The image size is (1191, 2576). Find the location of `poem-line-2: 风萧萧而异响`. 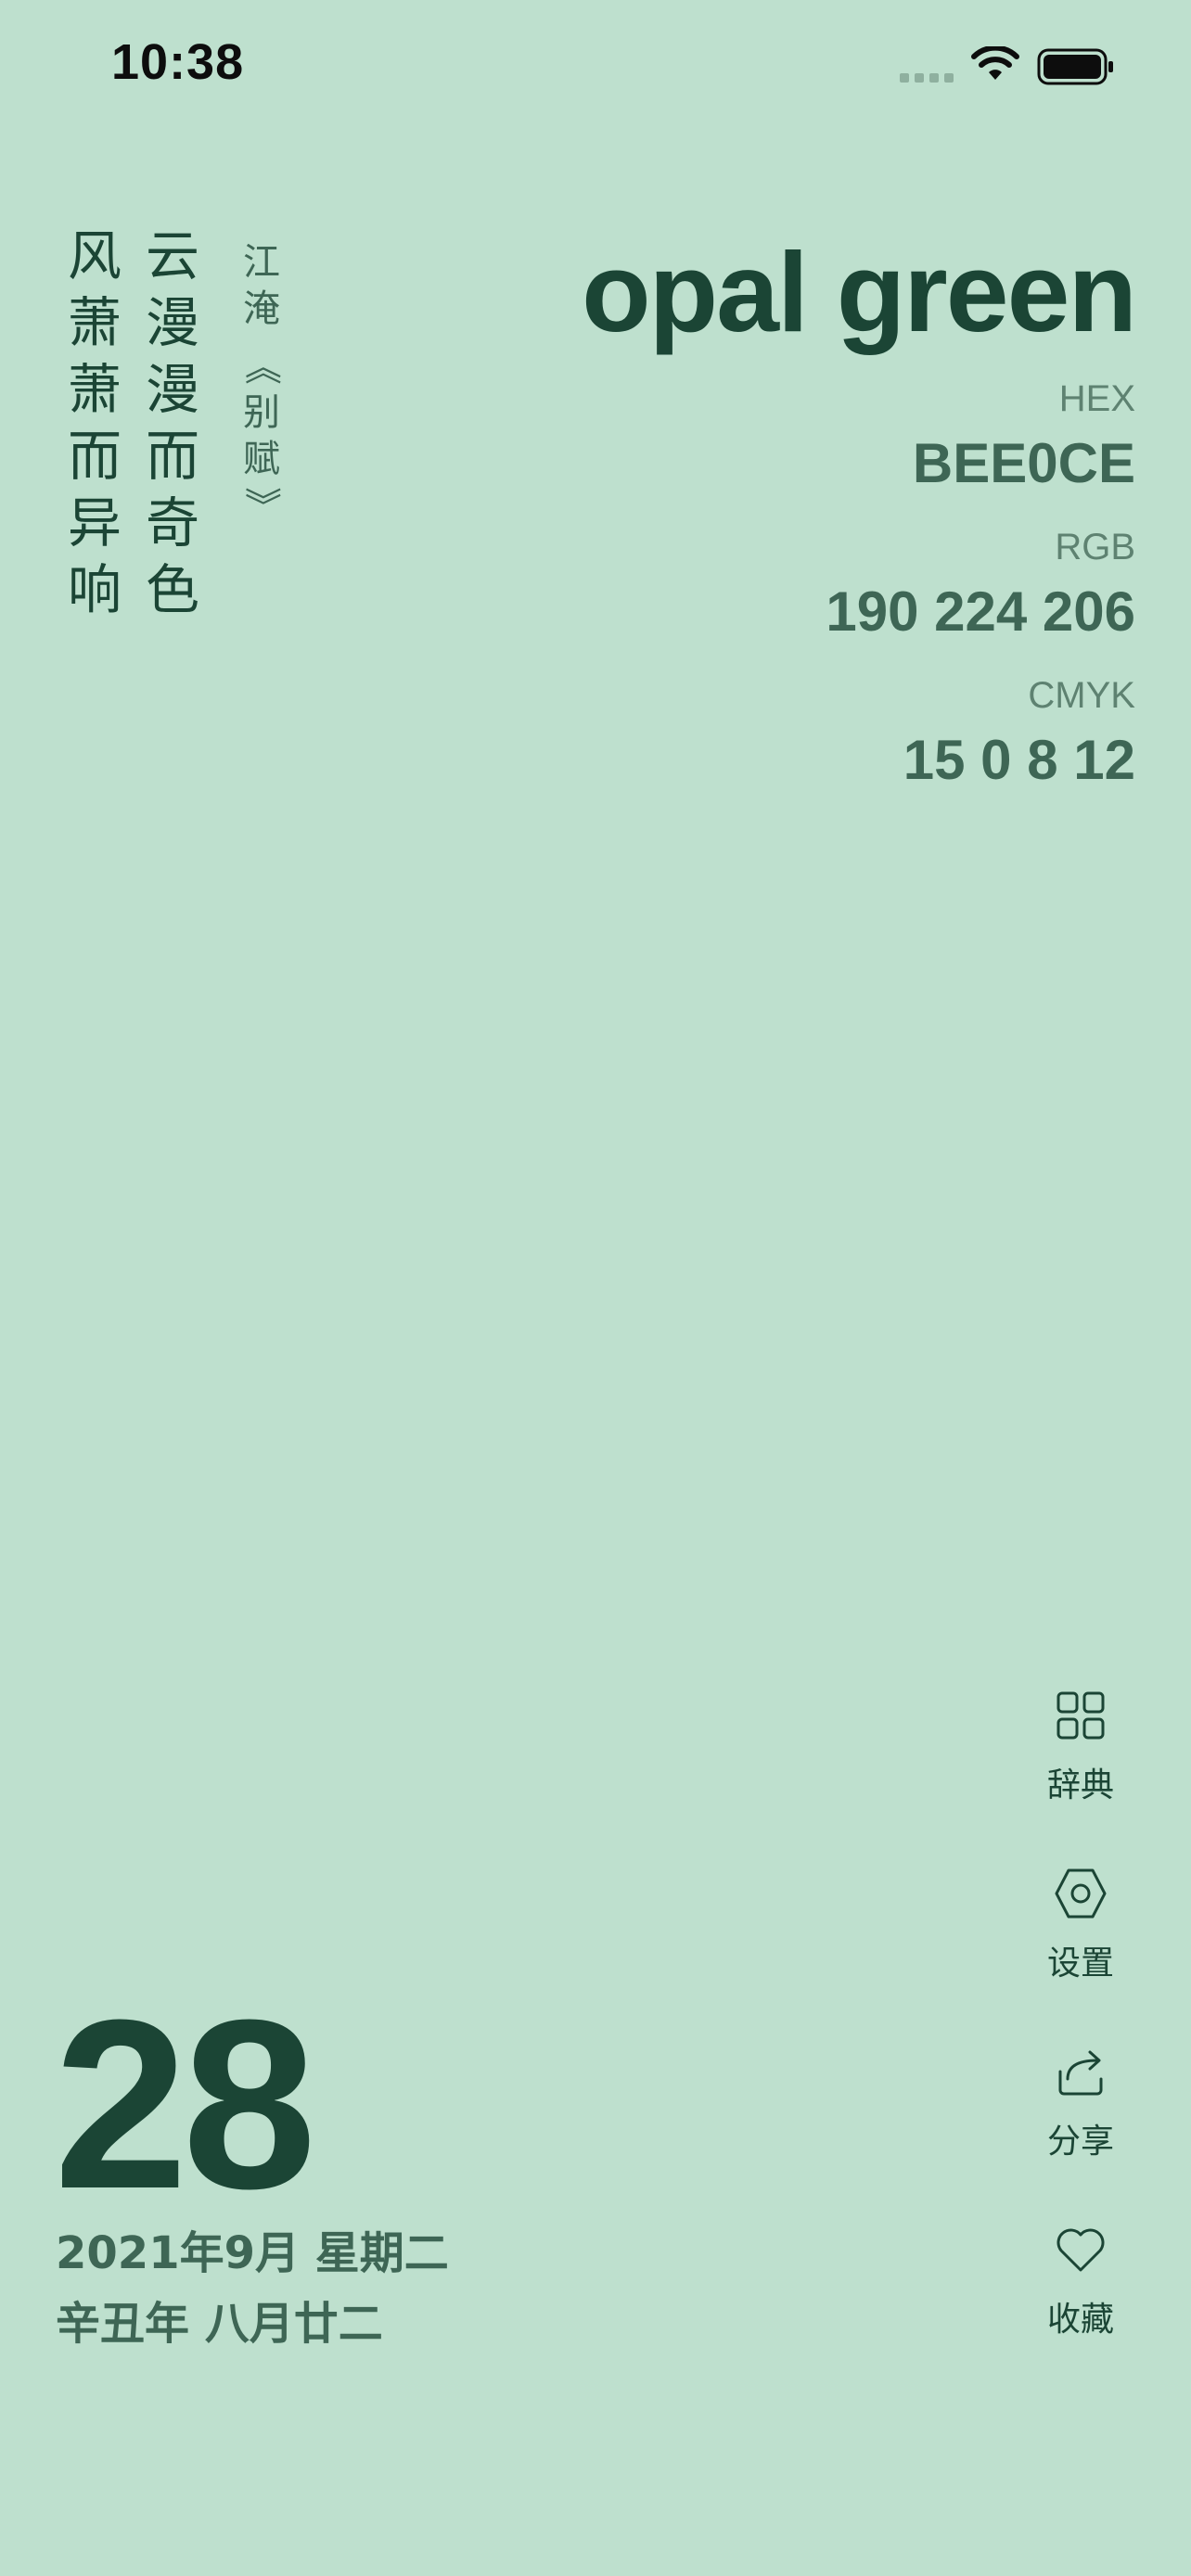

poem-line-2: 风萧萧而异响 is located at coordinates (95, 423).